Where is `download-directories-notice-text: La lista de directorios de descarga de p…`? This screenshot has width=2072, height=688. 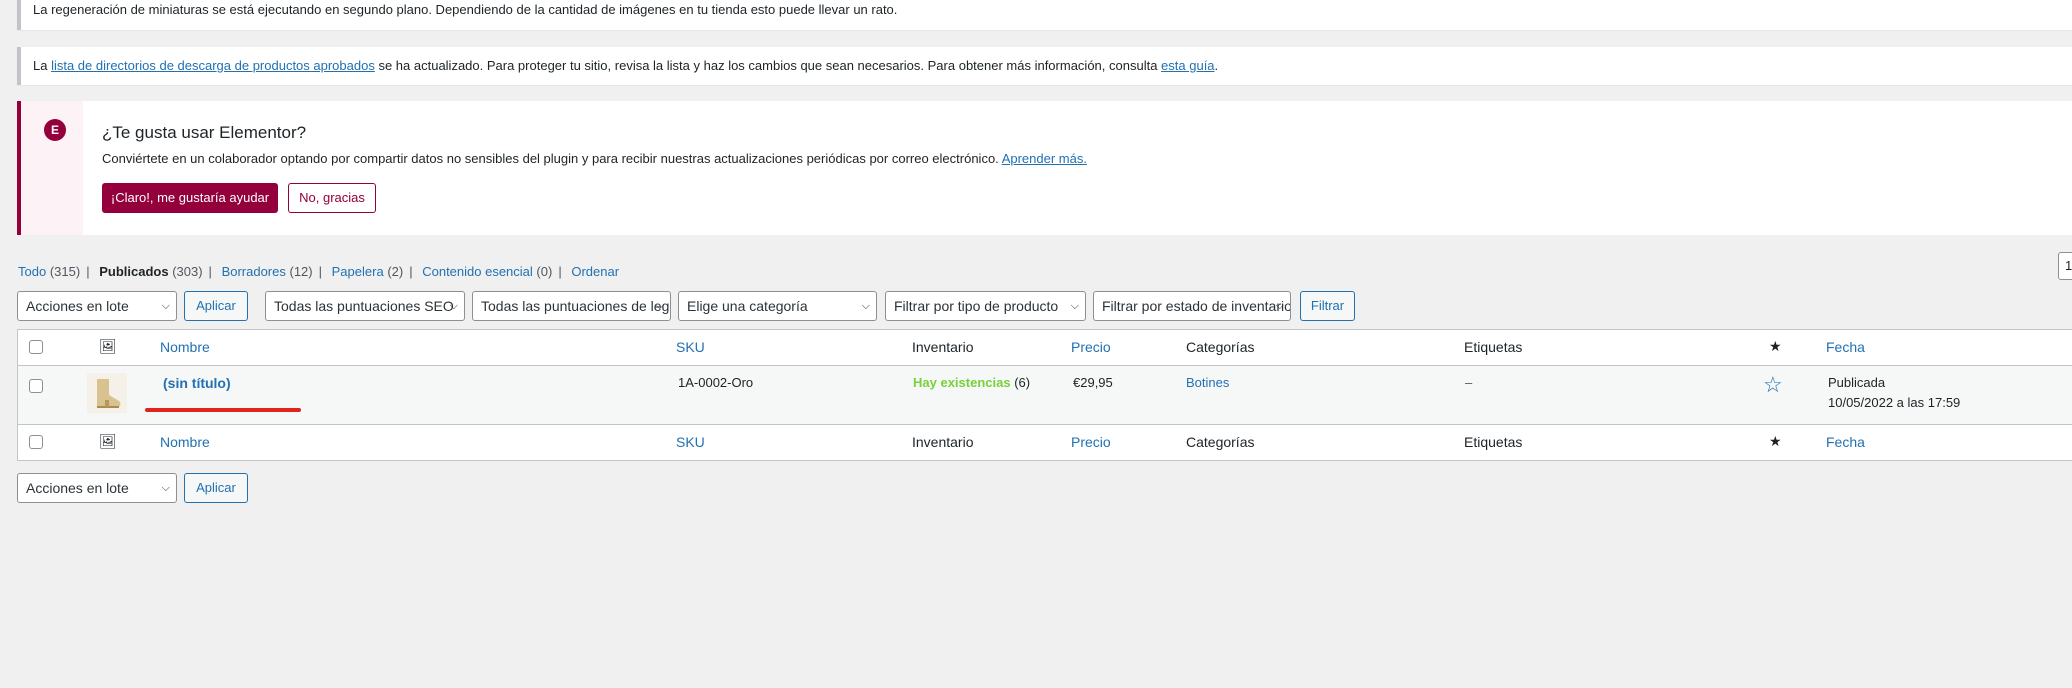 download-directories-notice-text: La lista de directorios de descarga de p… is located at coordinates (625, 65).